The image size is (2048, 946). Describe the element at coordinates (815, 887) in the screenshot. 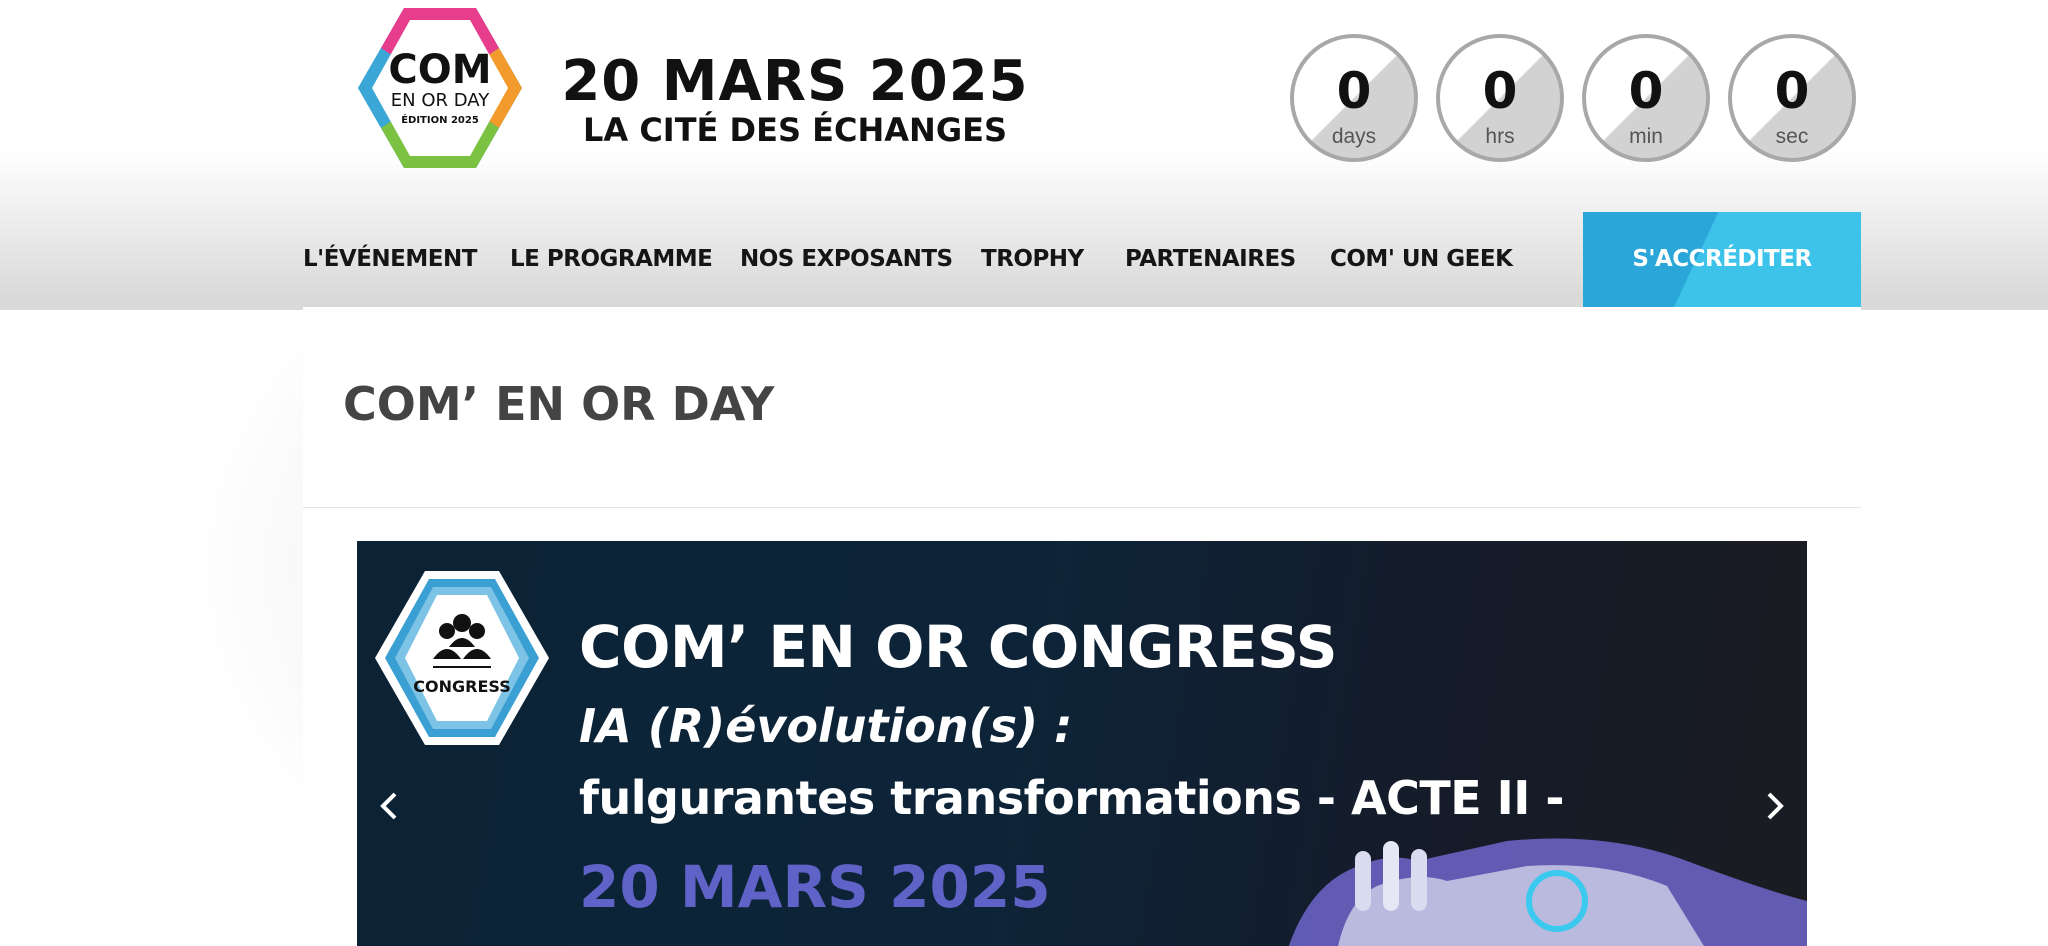

I see `slide-date: 20 MARS 2025` at that location.